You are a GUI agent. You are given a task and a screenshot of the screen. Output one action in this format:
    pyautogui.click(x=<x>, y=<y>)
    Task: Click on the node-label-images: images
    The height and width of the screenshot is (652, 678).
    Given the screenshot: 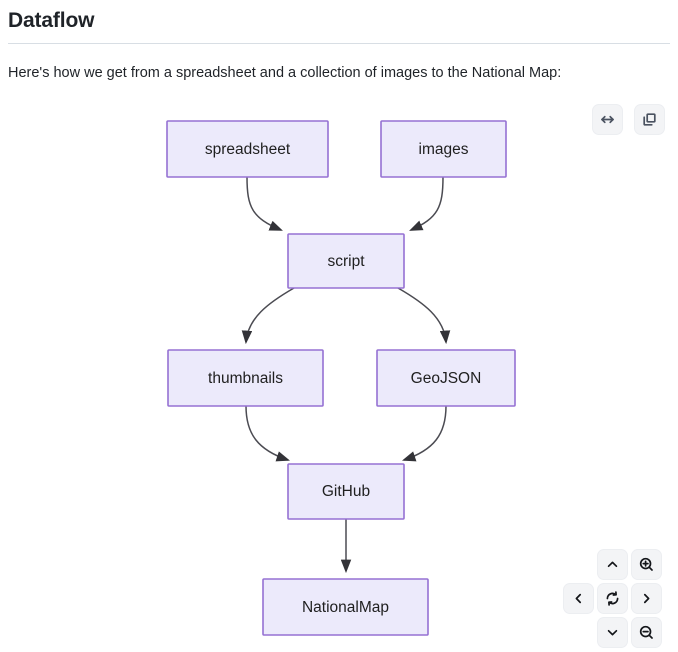 What is the action you would take?
    pyautogui.click(x=444, y=149)
    